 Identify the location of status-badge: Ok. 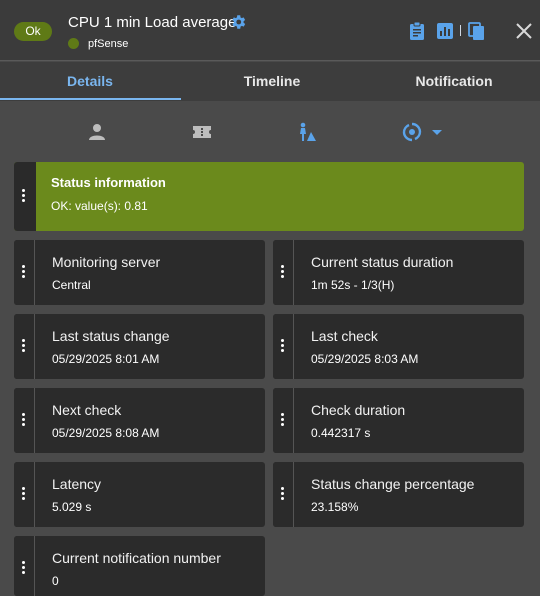
(33, 31).